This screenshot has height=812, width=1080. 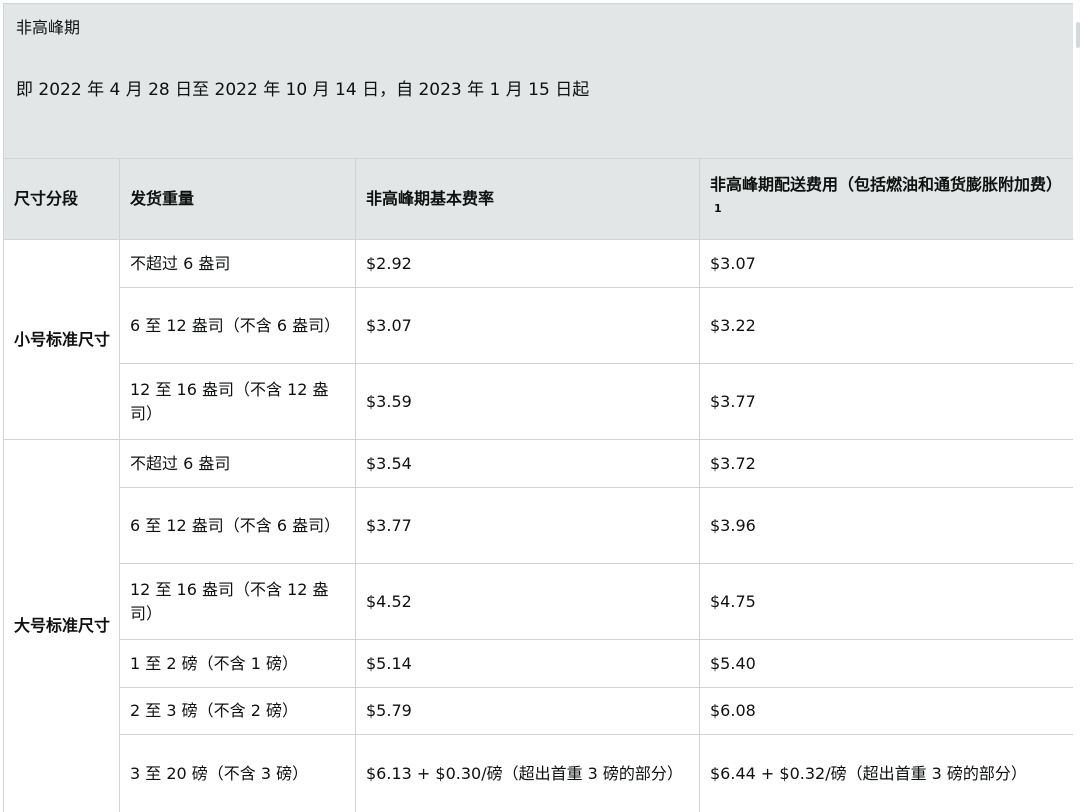 I want to click on fee-cell: $6.44 + $0.32/磅（超出首重 3 磅的部分）, so click(x=887, y=773).